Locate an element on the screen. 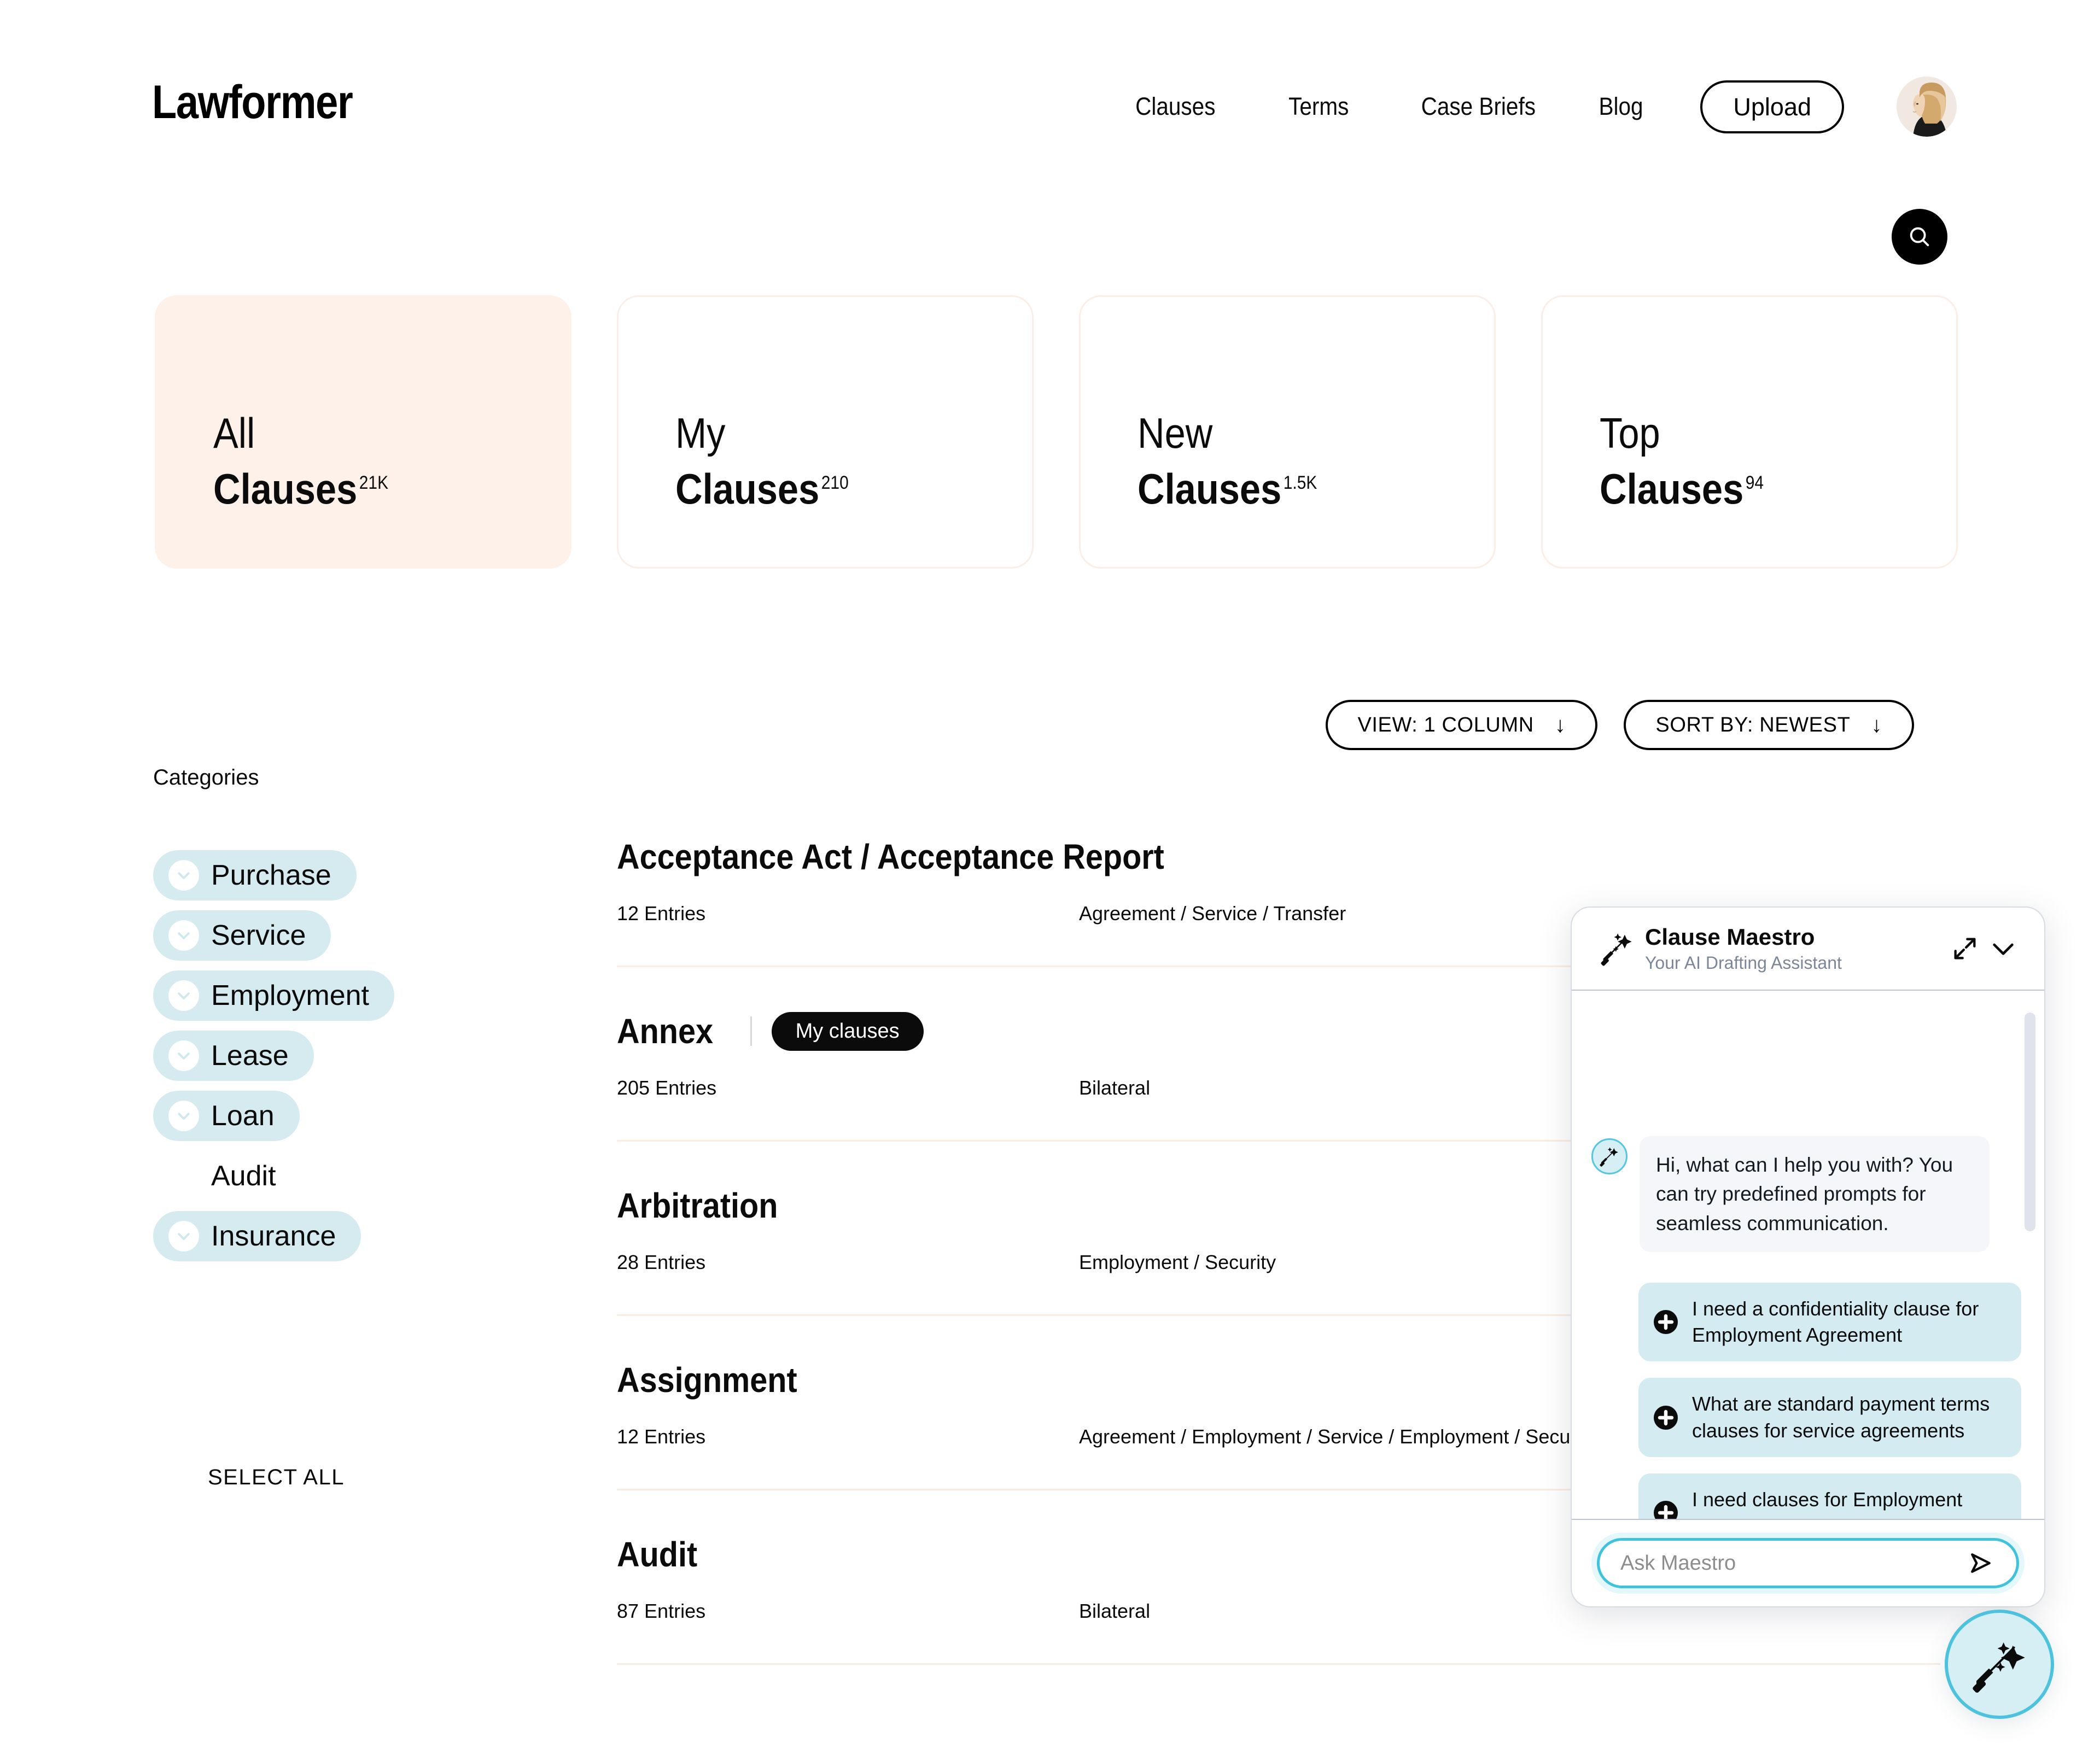  card-line2: Clauses 1.5K is located at coordinates (1227, 488).